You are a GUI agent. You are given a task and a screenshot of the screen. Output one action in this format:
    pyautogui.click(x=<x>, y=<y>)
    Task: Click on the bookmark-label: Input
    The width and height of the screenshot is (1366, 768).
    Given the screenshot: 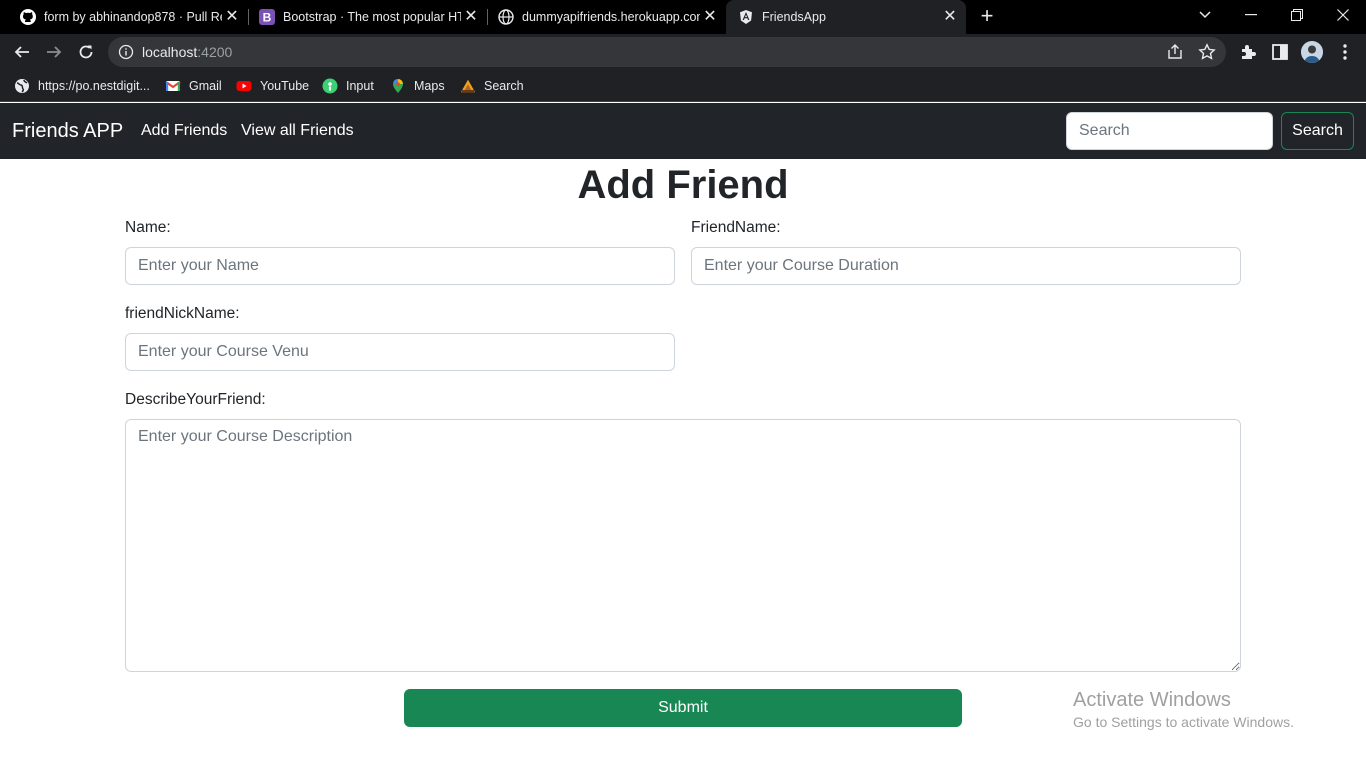 What is the action you would take?
    pyautogui.click(x=360, y=86)
    